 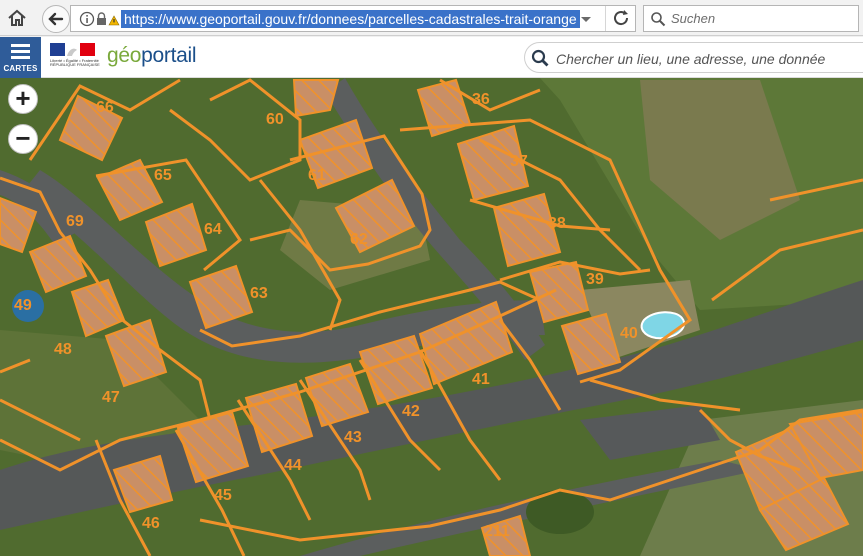 What do you see at coordinates (586, 19) in the screenshot?
I see `chevron-down-icon` at bounding box center [586, 19].